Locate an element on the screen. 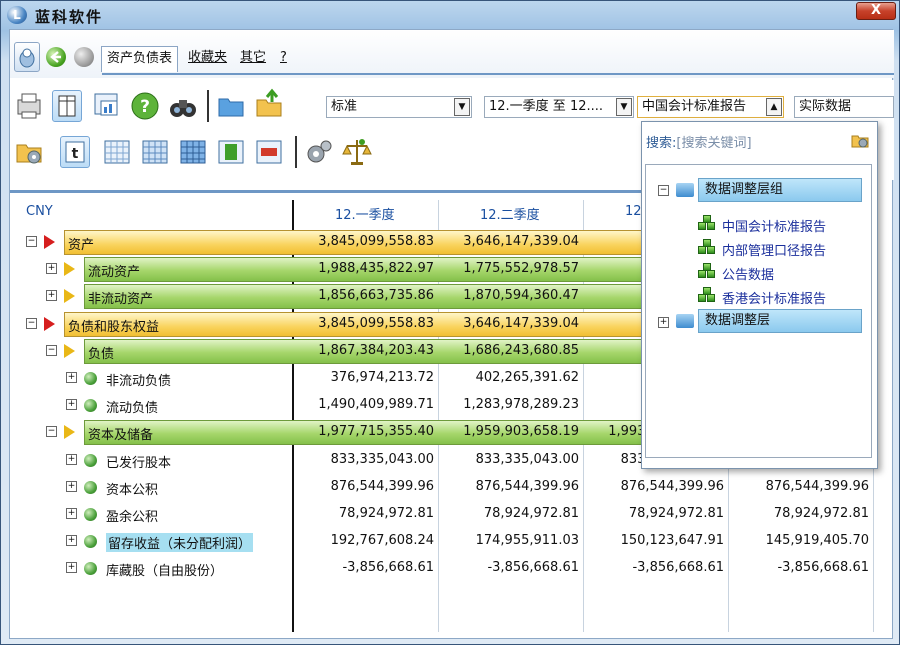 This screenshot has width=900, height=645. standard-select-value: 标准 is located at coordinates (344, 106).